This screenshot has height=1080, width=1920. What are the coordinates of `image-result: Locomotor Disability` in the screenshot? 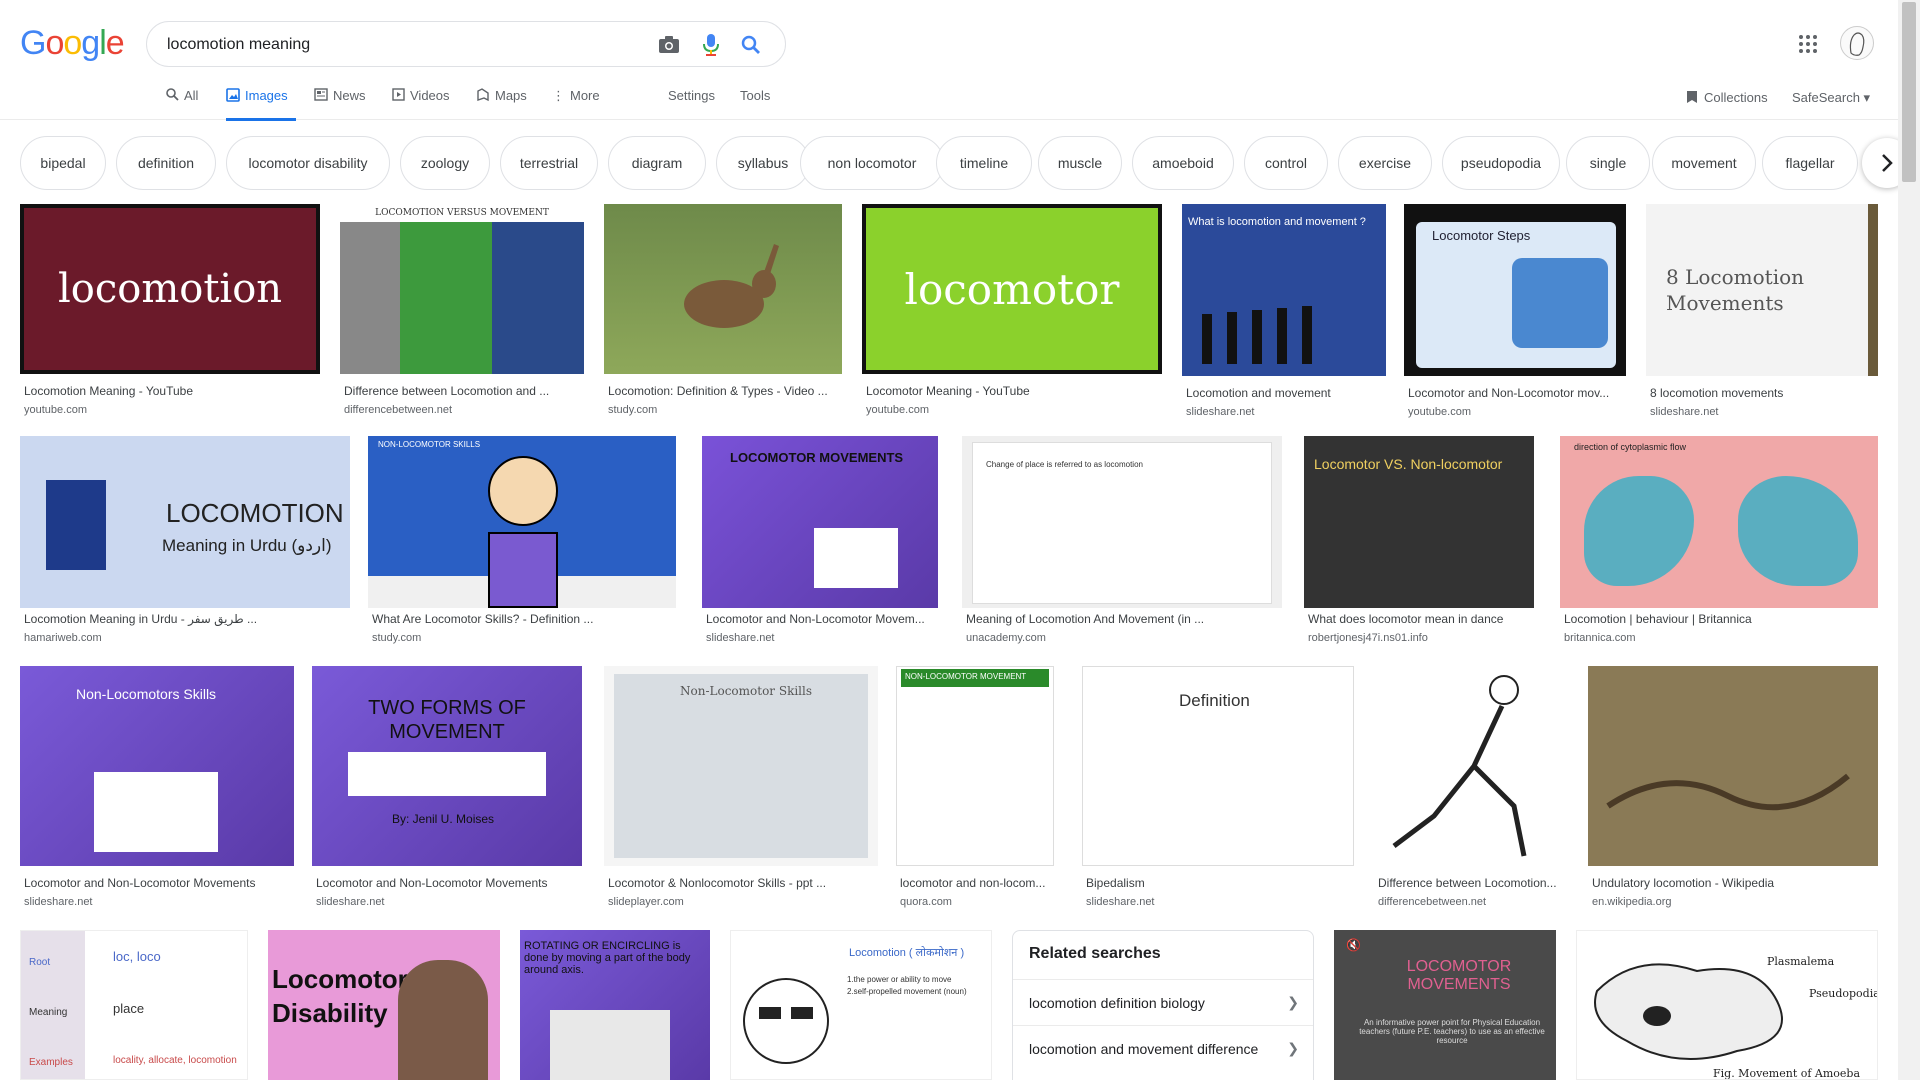 It's located at (384, 1005).